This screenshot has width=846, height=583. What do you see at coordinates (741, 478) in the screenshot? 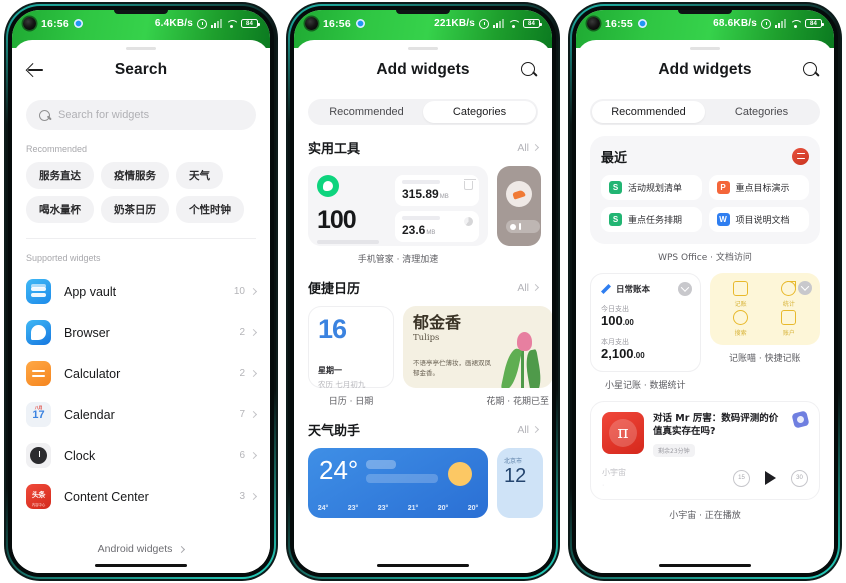
I see `rewind-button: 15` at bounding box center [741, 478].